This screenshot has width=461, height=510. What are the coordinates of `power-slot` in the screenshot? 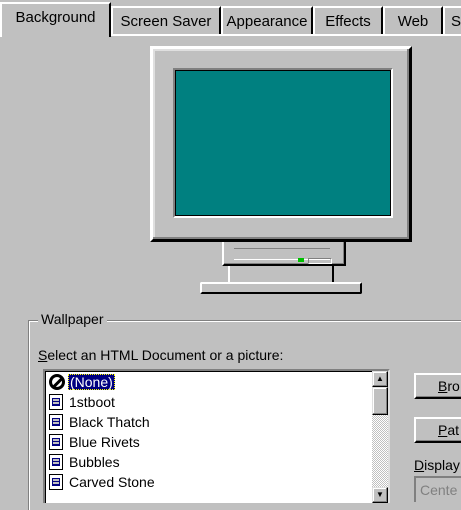 It's located at (320, 261).